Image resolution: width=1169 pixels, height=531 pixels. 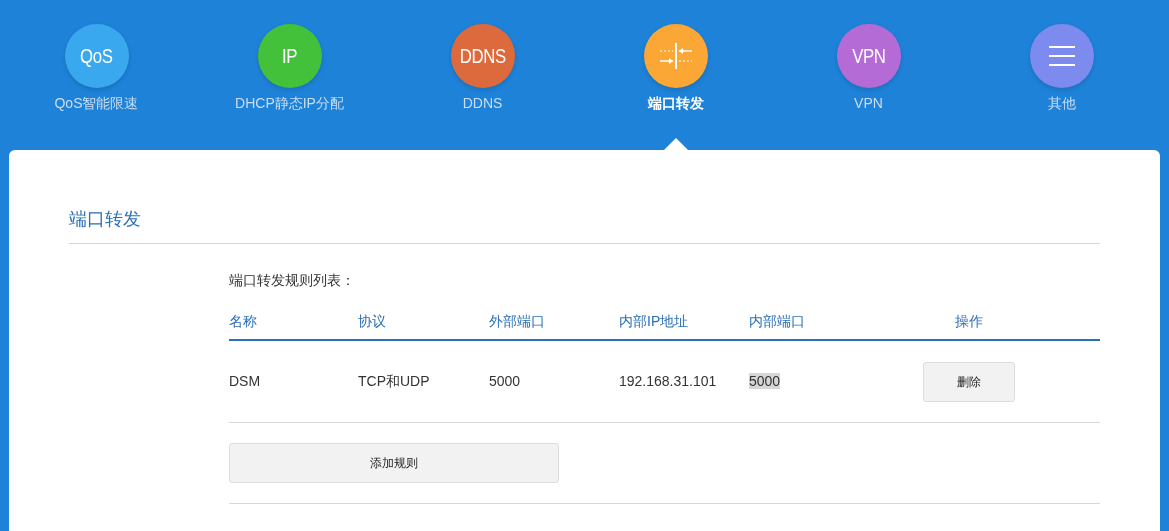 I want to click on nav-icon-button: QoS, so click(x=96, y=56).